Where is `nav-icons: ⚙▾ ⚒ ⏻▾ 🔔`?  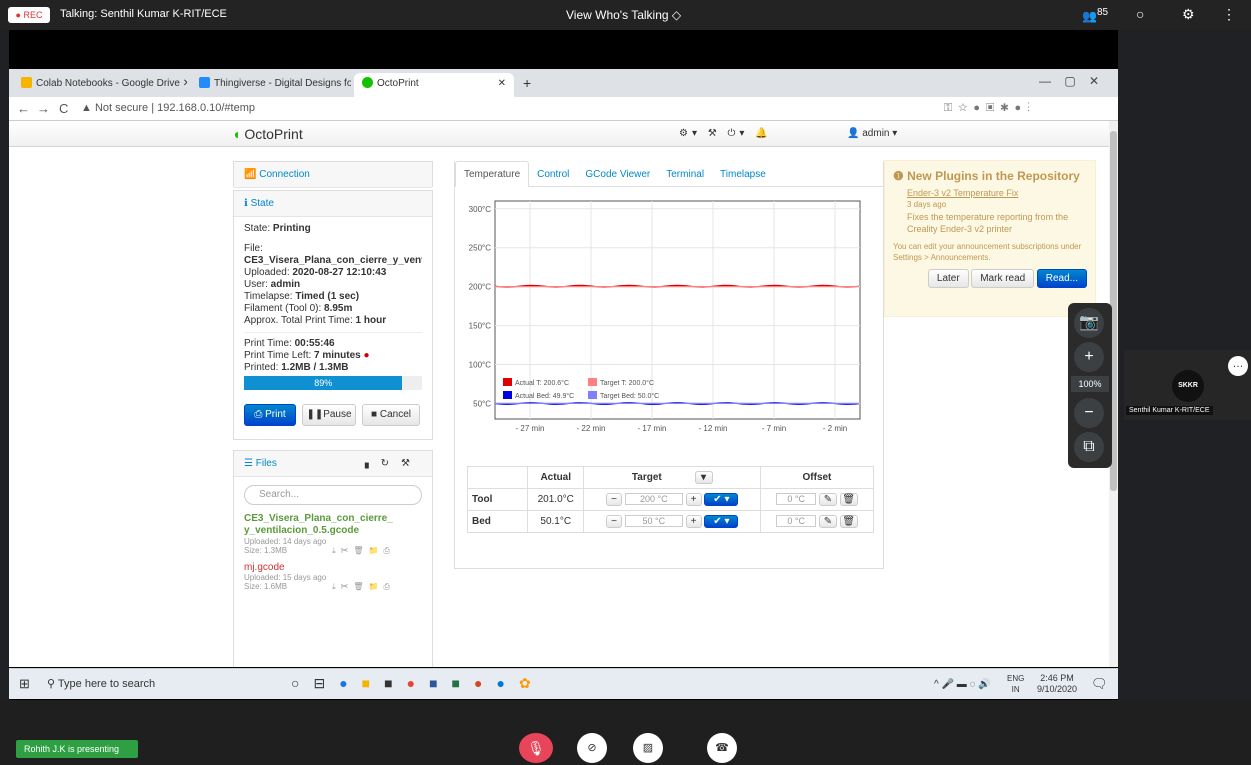
nav-icons: ⚙▾ ⚒ ⏻▾ 🔔 is located at coordinates (725, 133).